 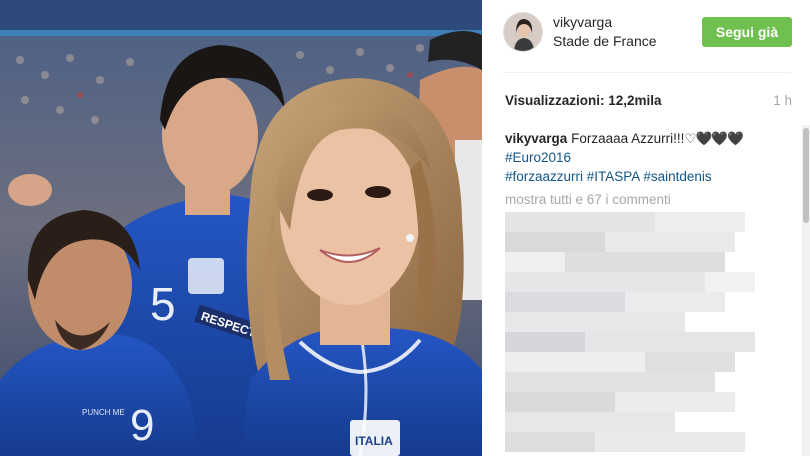 What do you see at coordinates (605, 41) in the screenshot?
I see `location-link: Stade de France` at bounding box center [605, 41].